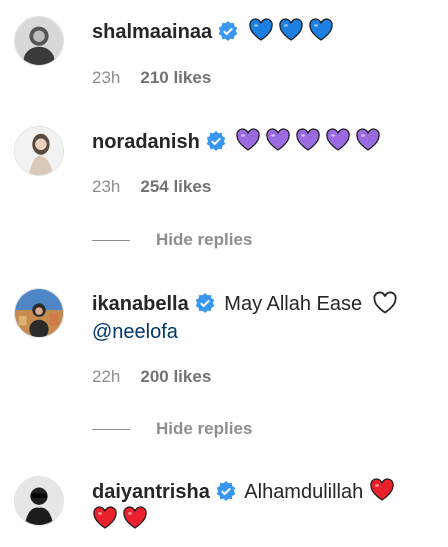 The height and width of the screenshot is (547, 448). What do you see at coordinates (39, 41) in the screenshot?
I see `avatar-shalmaainaa` at bounding box center [39, 41].